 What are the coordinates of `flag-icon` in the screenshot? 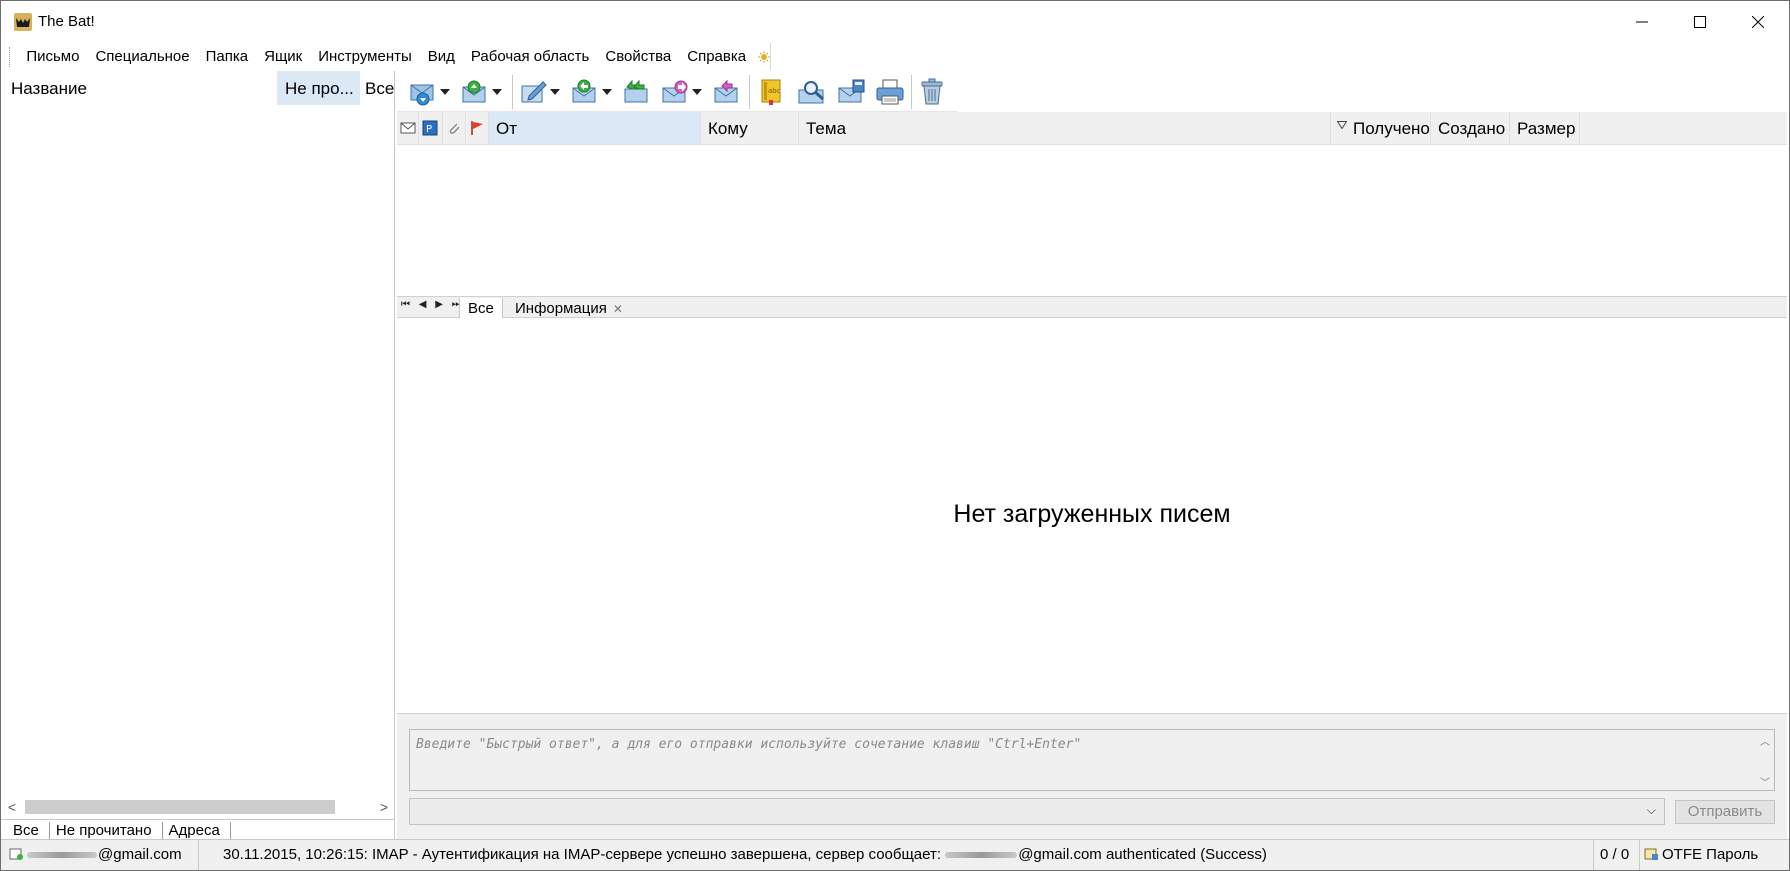 It's located at (477, 128).